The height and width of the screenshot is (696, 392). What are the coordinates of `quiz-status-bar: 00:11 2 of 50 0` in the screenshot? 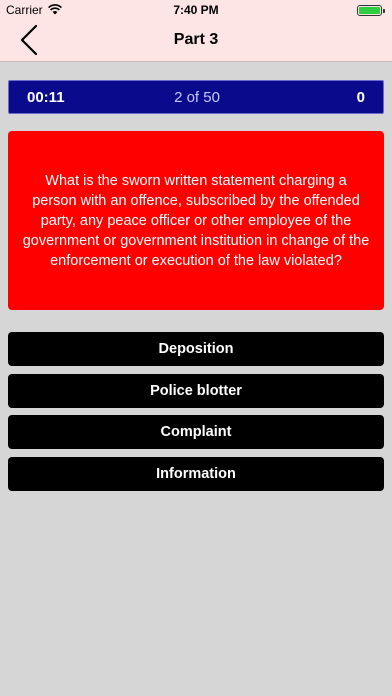 It's located at (196, 97).